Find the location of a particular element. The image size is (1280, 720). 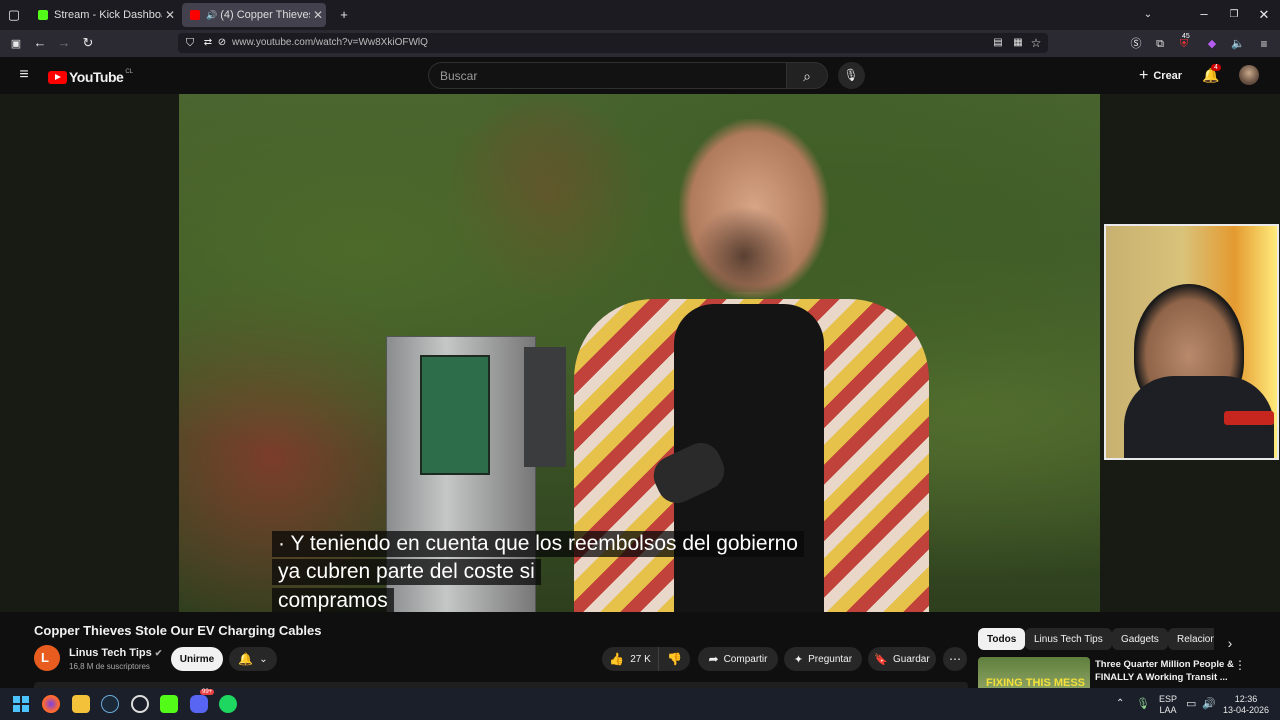

chip-gadgets: Gadgets is located at coordinates (1140, 639).